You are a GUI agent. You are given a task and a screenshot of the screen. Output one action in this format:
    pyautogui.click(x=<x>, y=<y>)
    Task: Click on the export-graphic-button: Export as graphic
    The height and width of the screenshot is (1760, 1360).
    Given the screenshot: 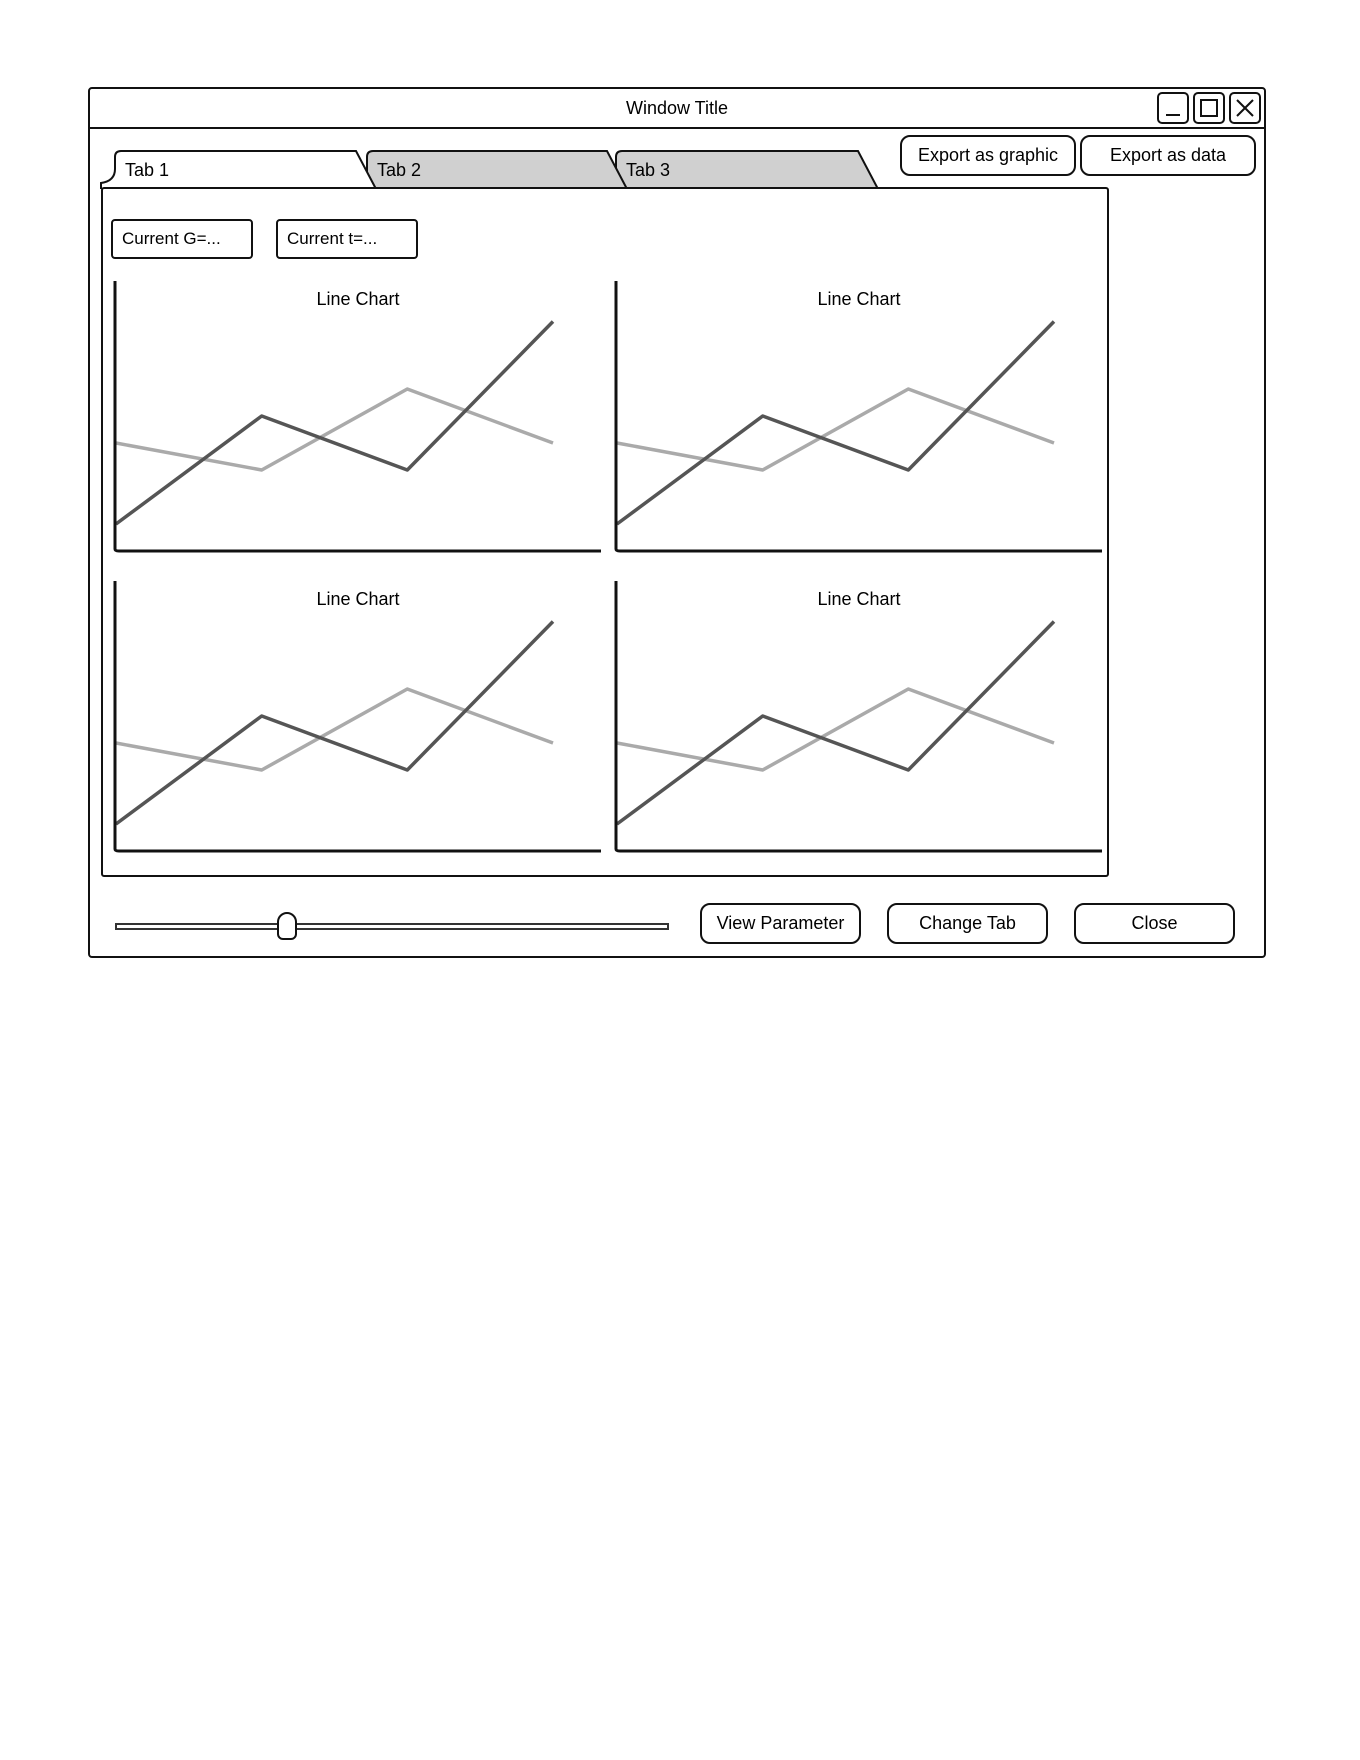 What is the action you would take?
    pyautogui.click(x=988, y=155)
    